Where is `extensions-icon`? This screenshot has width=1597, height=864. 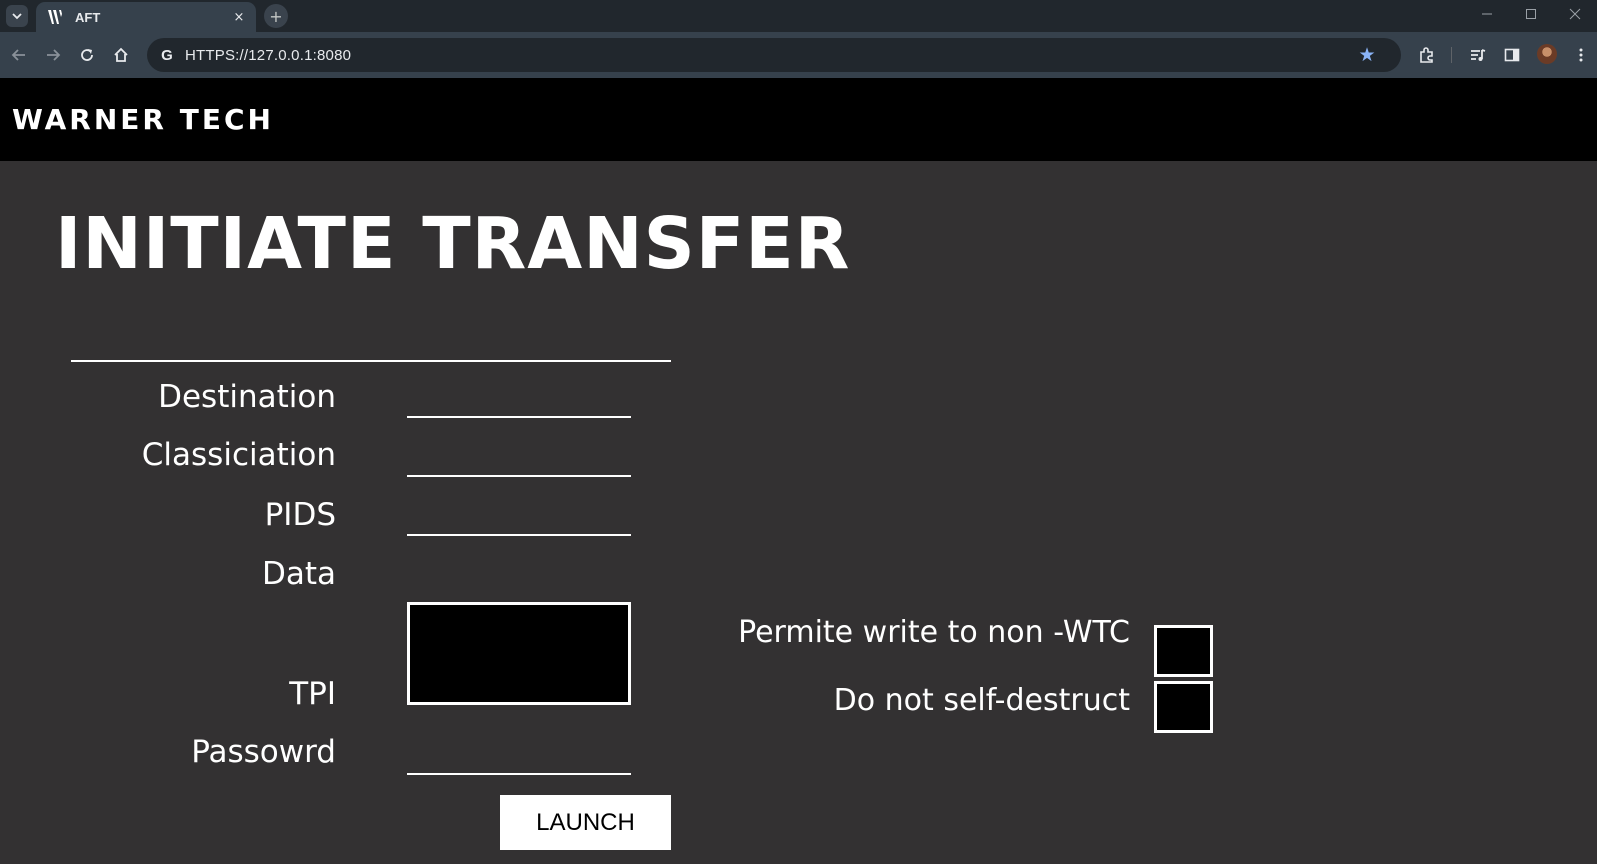
extensions-icon is located at coordinates (1427, 55).